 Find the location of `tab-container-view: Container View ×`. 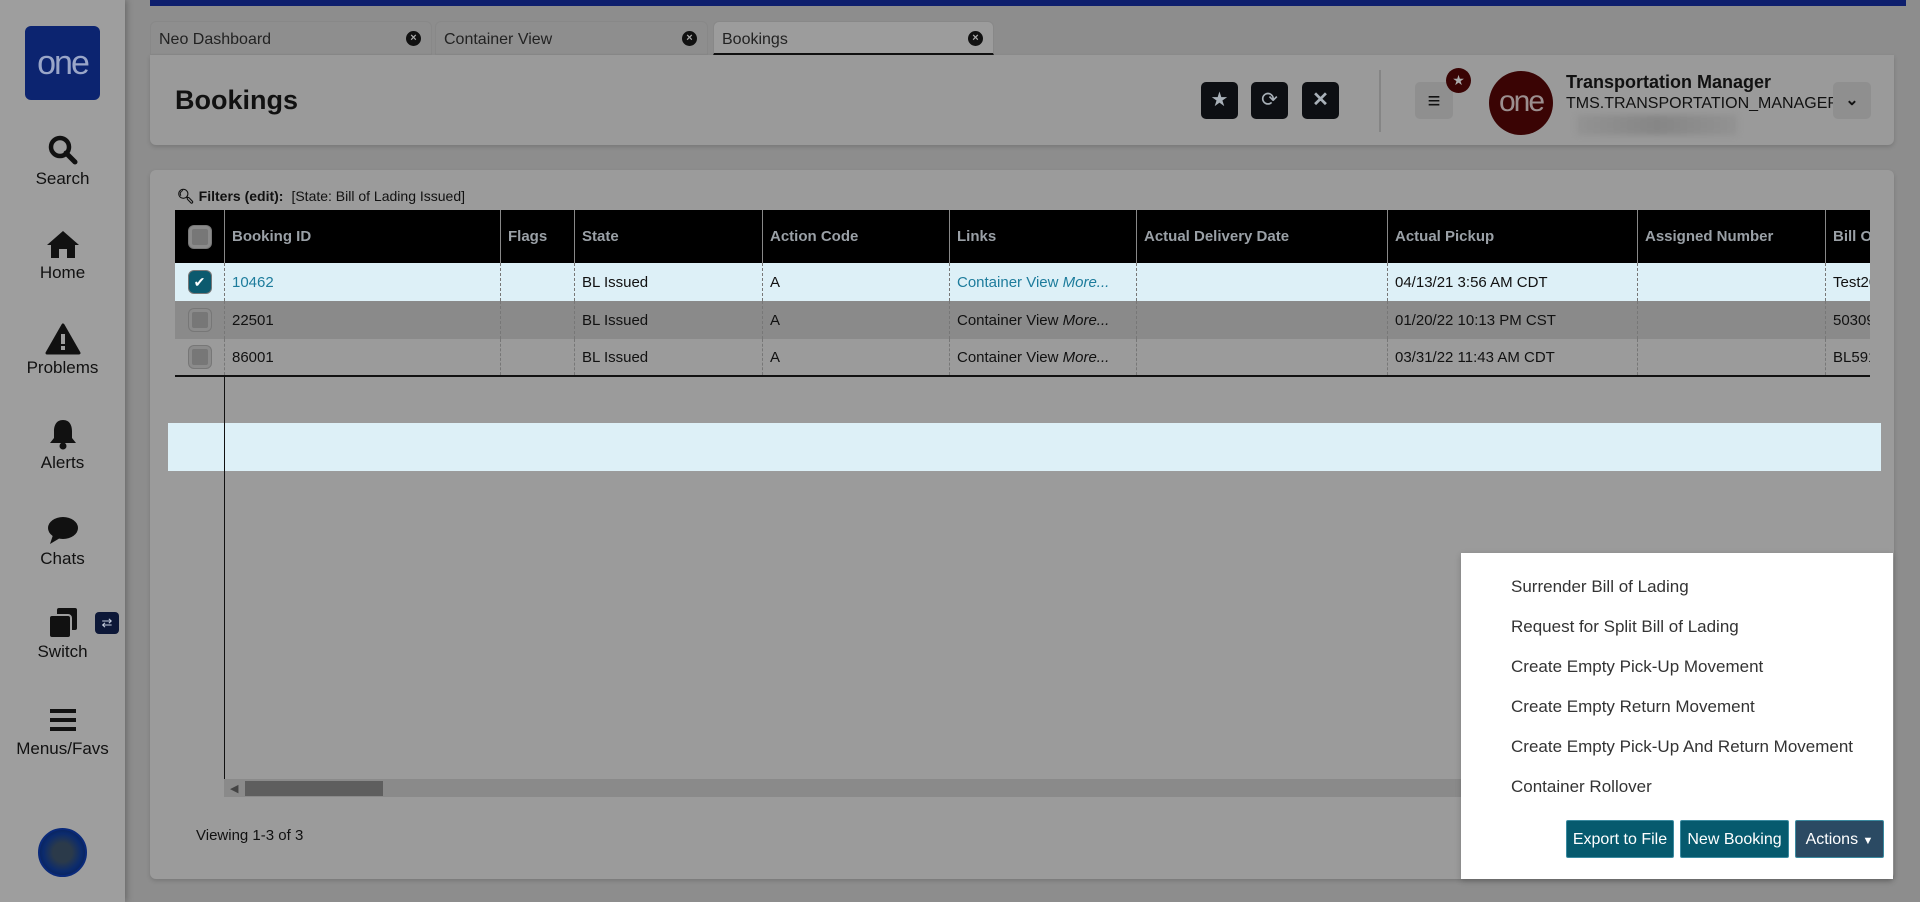

tab-container-view: Container View × is located at coordinates (571, 38).